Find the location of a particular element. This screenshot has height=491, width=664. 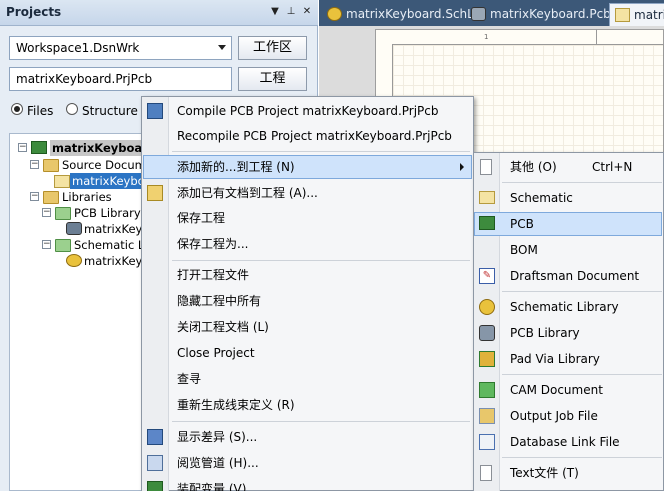

submenu-item-draftsman-label: Draftsman Document is located at coordinates (575, 276).